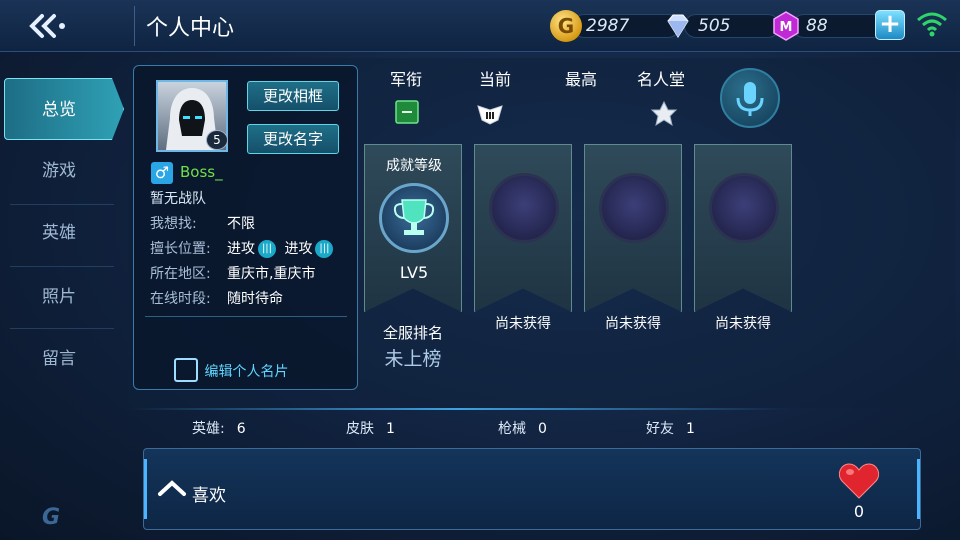  I want to click on stat-weapons-value: 0, so click(542, 429).